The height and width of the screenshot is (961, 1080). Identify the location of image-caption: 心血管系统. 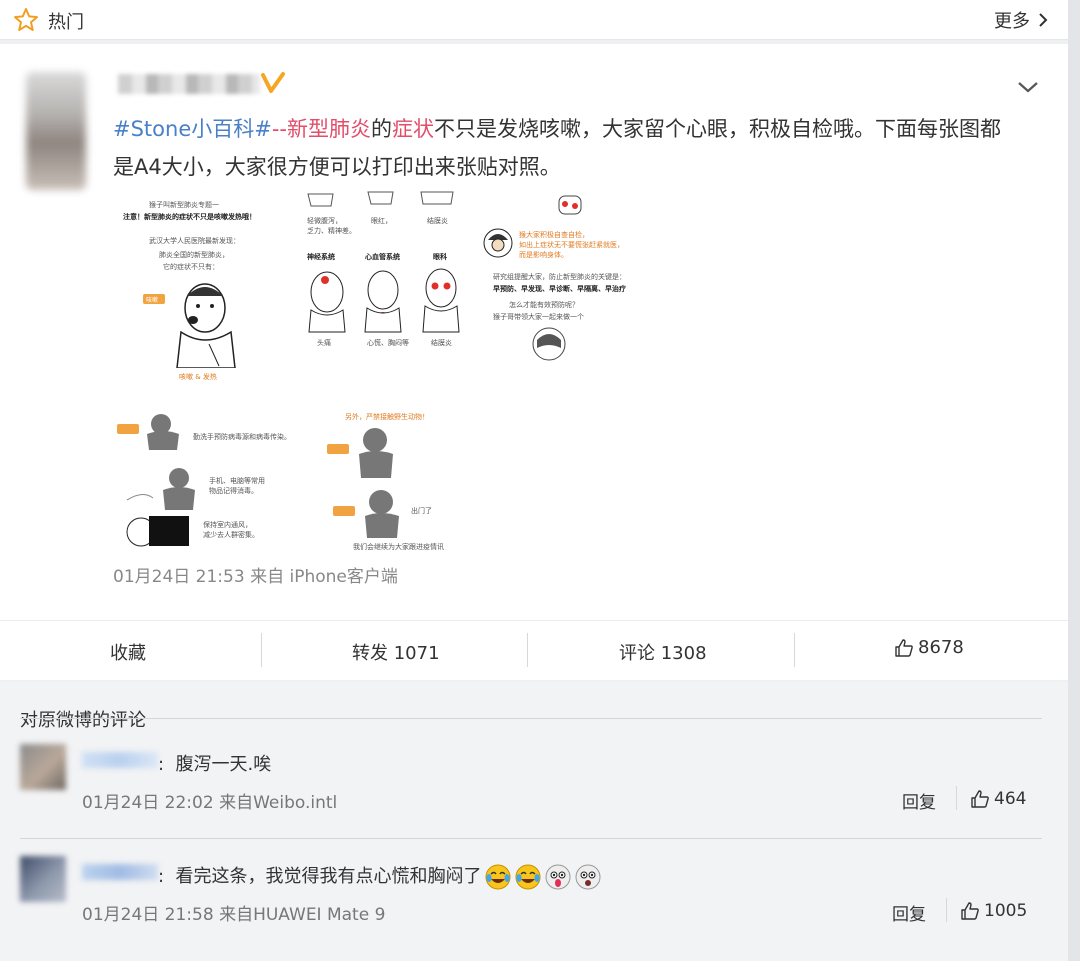
(382, 257).